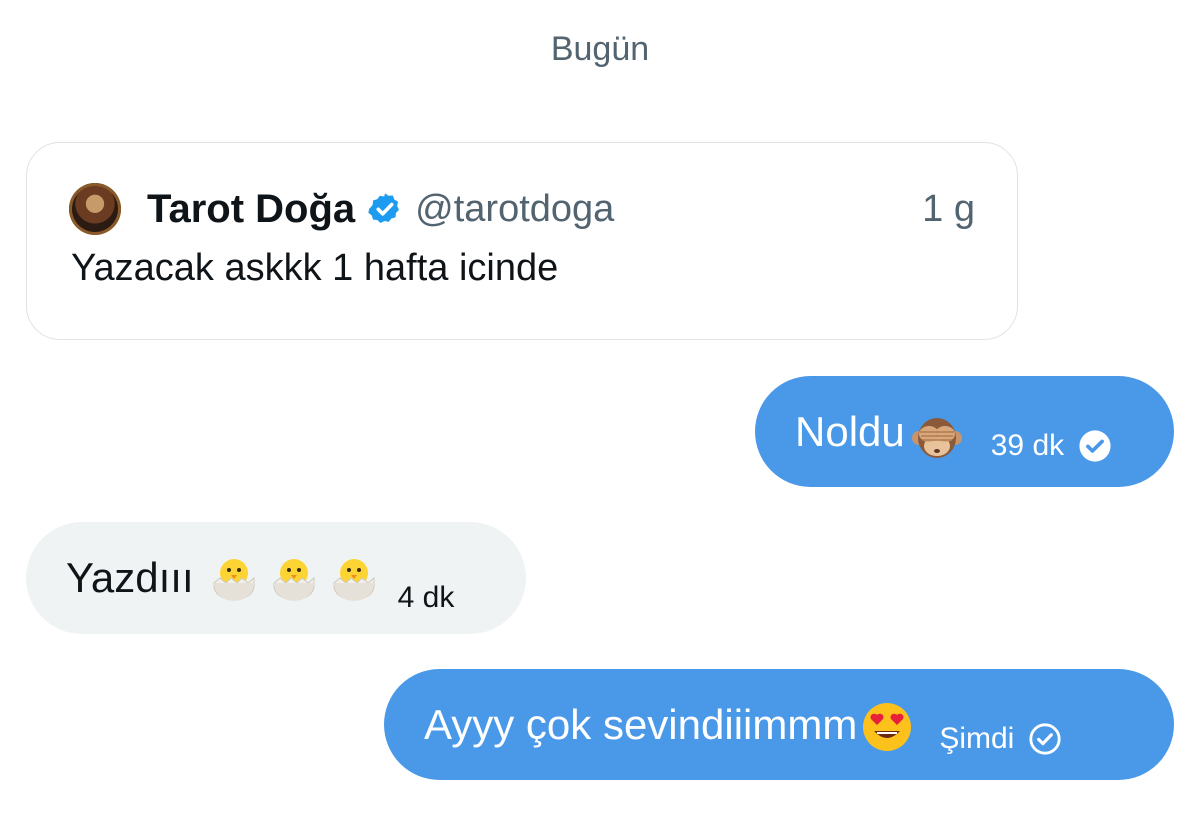 The height and width of the screenshot is (815, 1200). I want to click on message-time: 4 dk, so click(426, 597).